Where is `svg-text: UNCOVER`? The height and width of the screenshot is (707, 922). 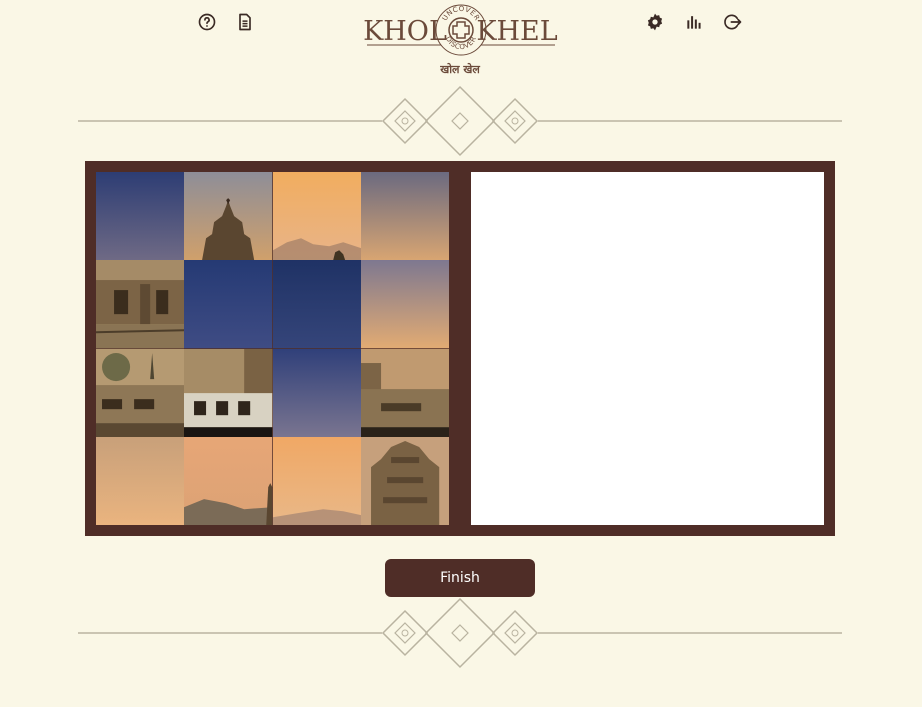
svg-text: UNCOVER is located at coordinates (461, 13).